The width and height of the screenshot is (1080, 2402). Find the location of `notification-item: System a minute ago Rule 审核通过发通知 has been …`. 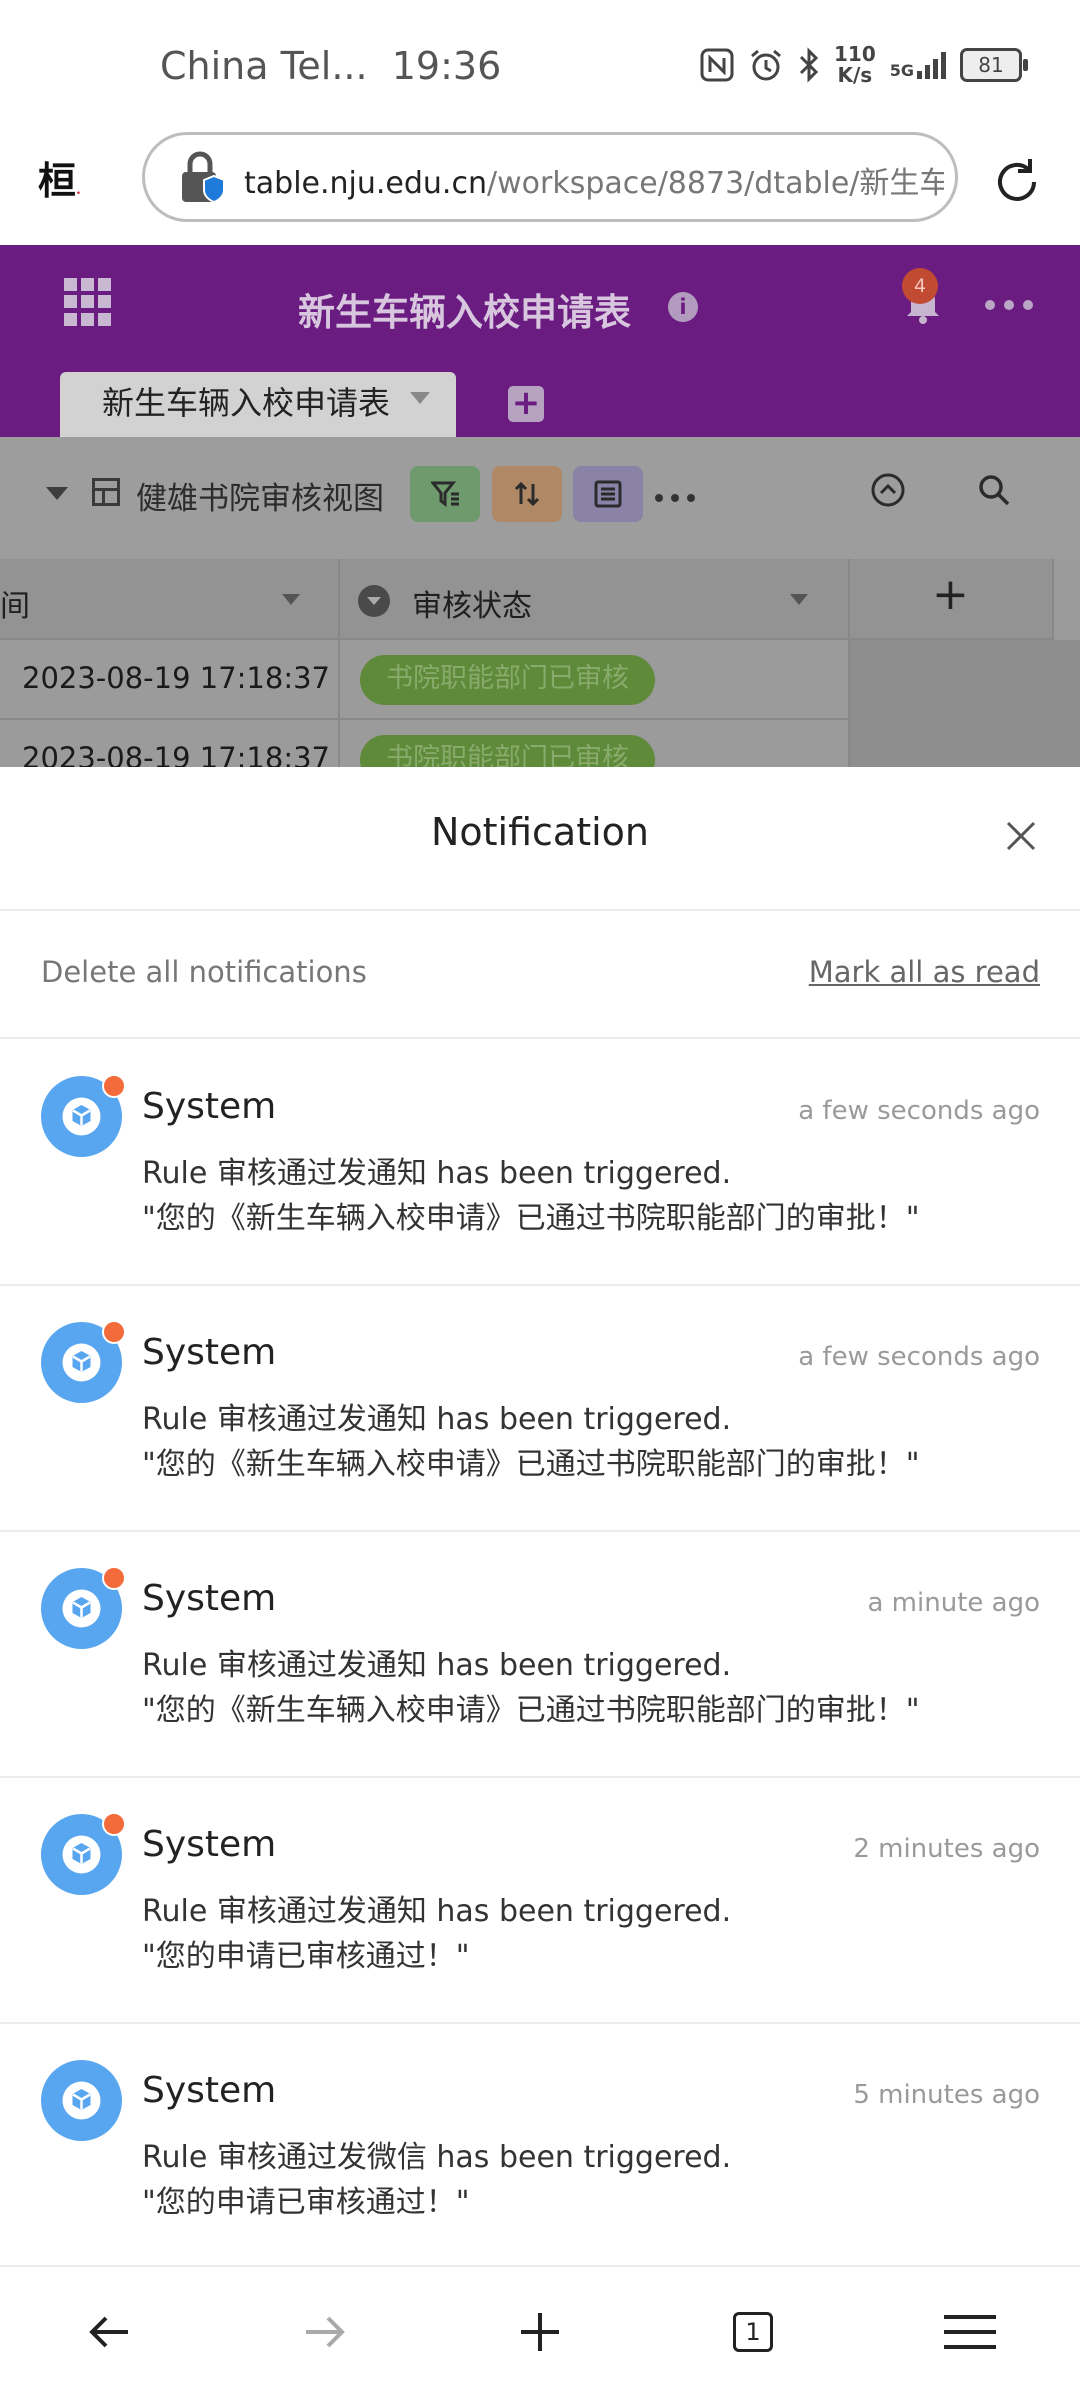

notification-item: System a minute ago Rule 审核通过发通知 has been … is located at coordinates (540, 1654).